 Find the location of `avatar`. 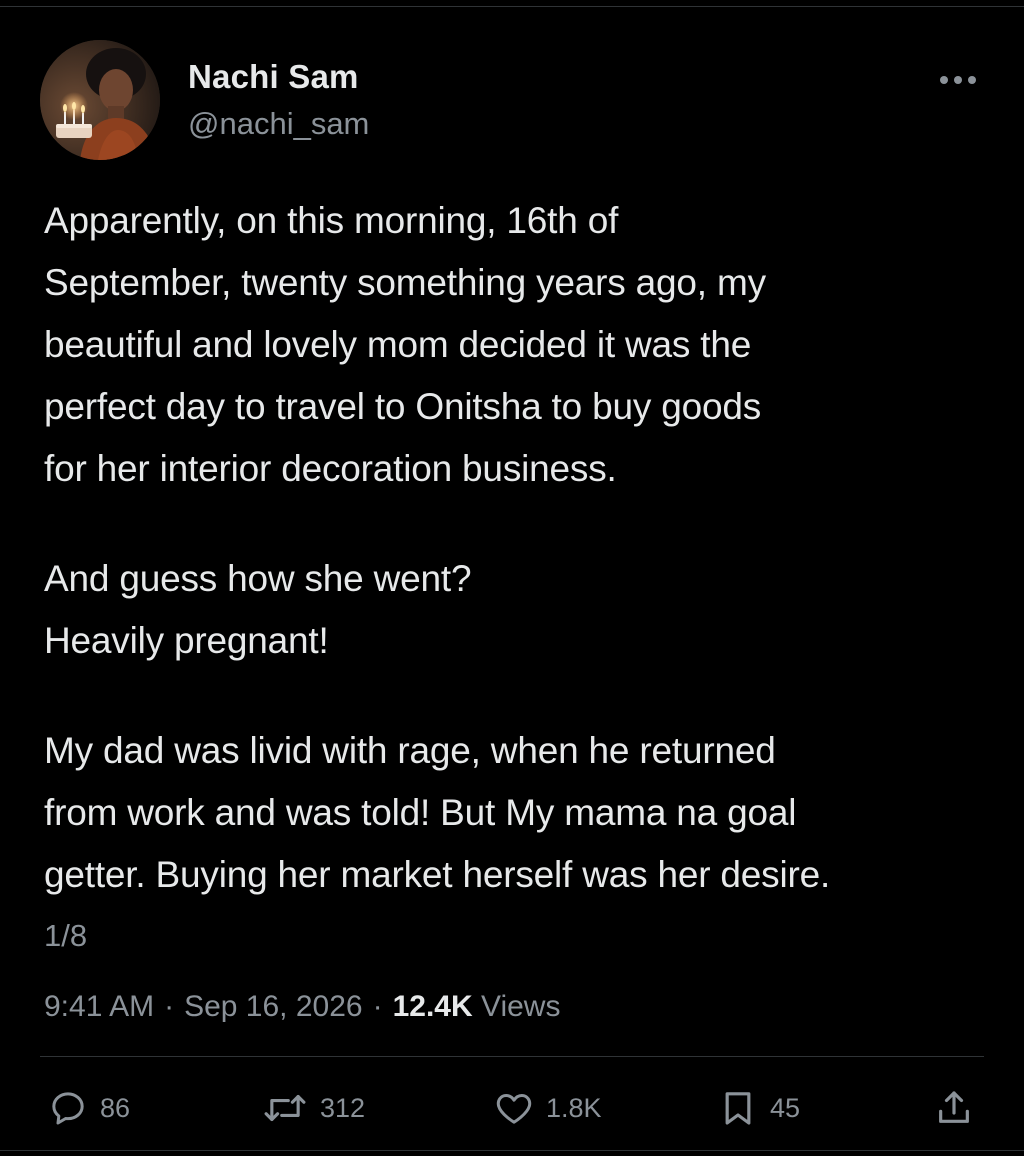

avatar is located at coordinates (100, 100).